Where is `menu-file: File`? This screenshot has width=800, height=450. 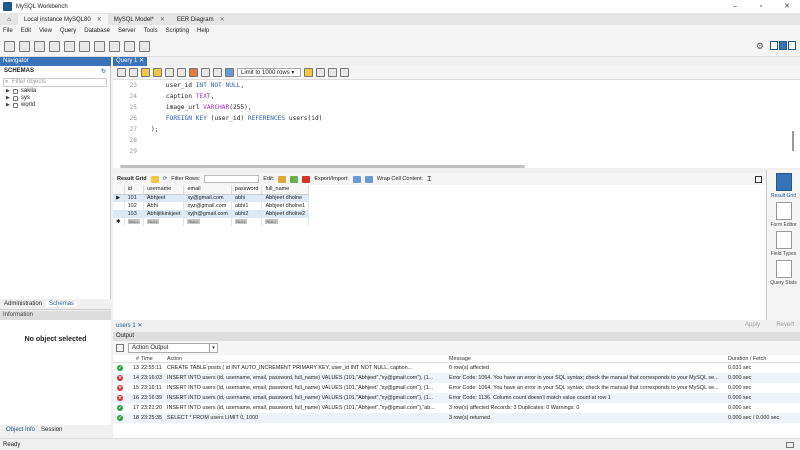
menu-file: File is located at coordinates (8, 31).